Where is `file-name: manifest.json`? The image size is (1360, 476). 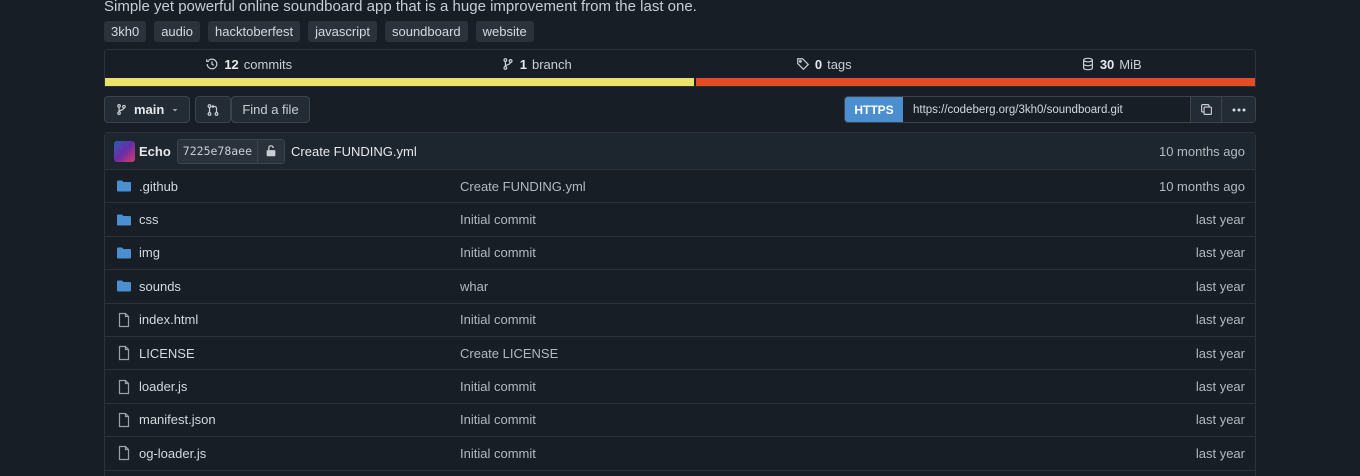 file-name: manifest.json is located at coordinates (177, 419).